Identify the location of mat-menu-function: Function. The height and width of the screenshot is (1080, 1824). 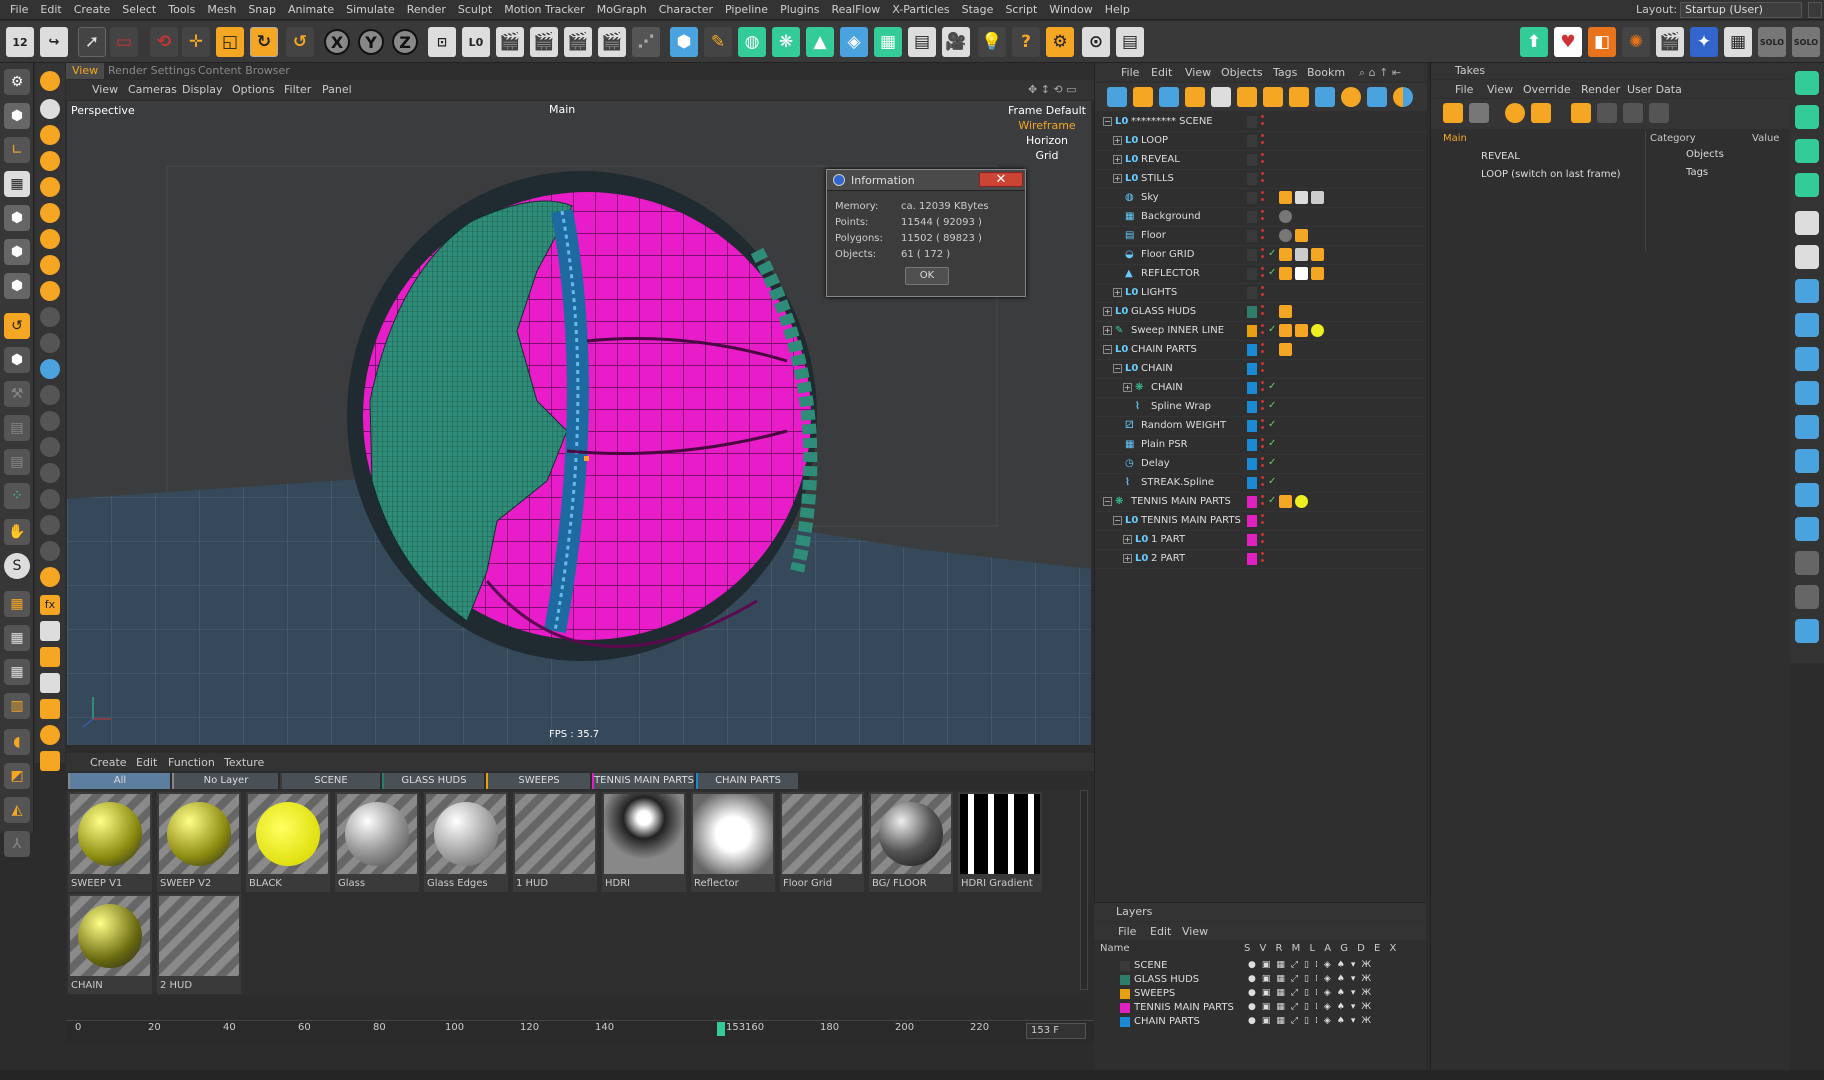
(191, 762).